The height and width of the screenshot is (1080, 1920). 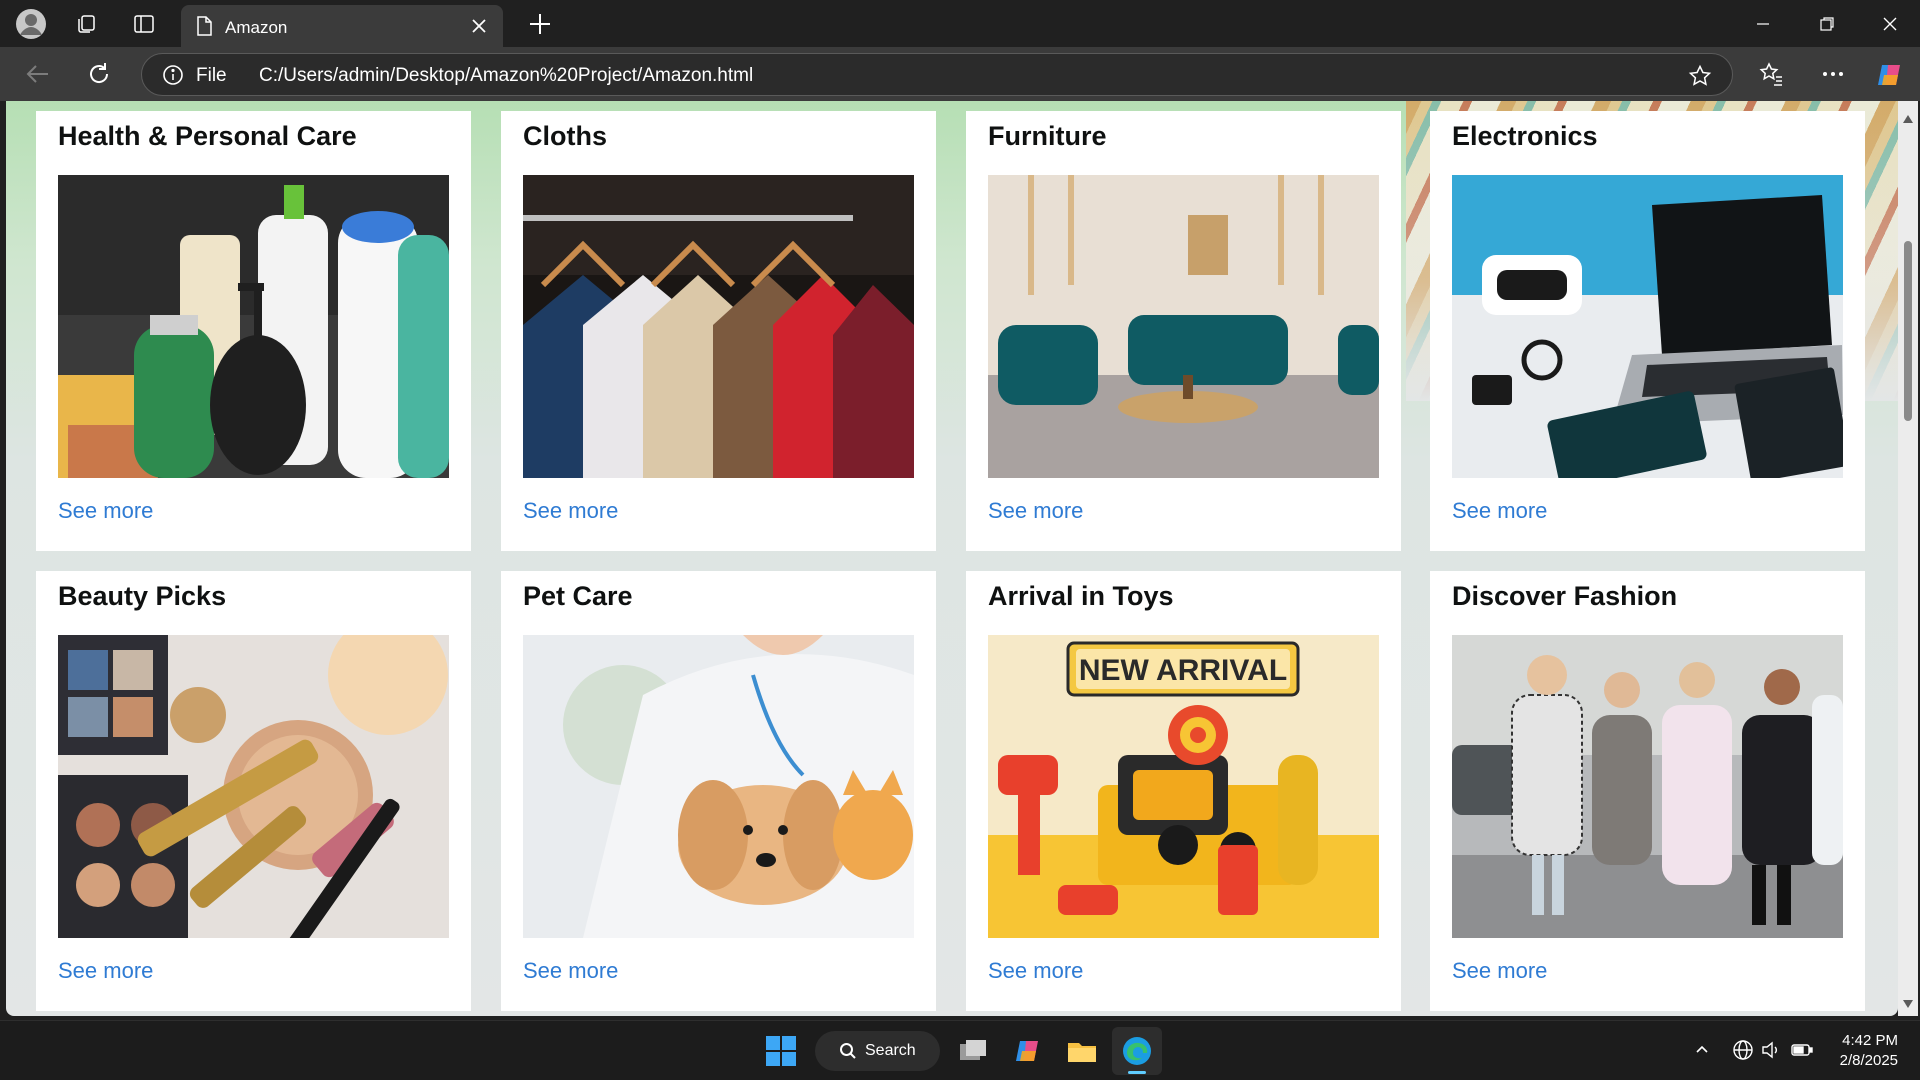 What do you see at coordinates (1183, 670) in the screenshot?
I see `toys-sign-text: NEW ARRIVAL` at bounding box center [1183, 670].